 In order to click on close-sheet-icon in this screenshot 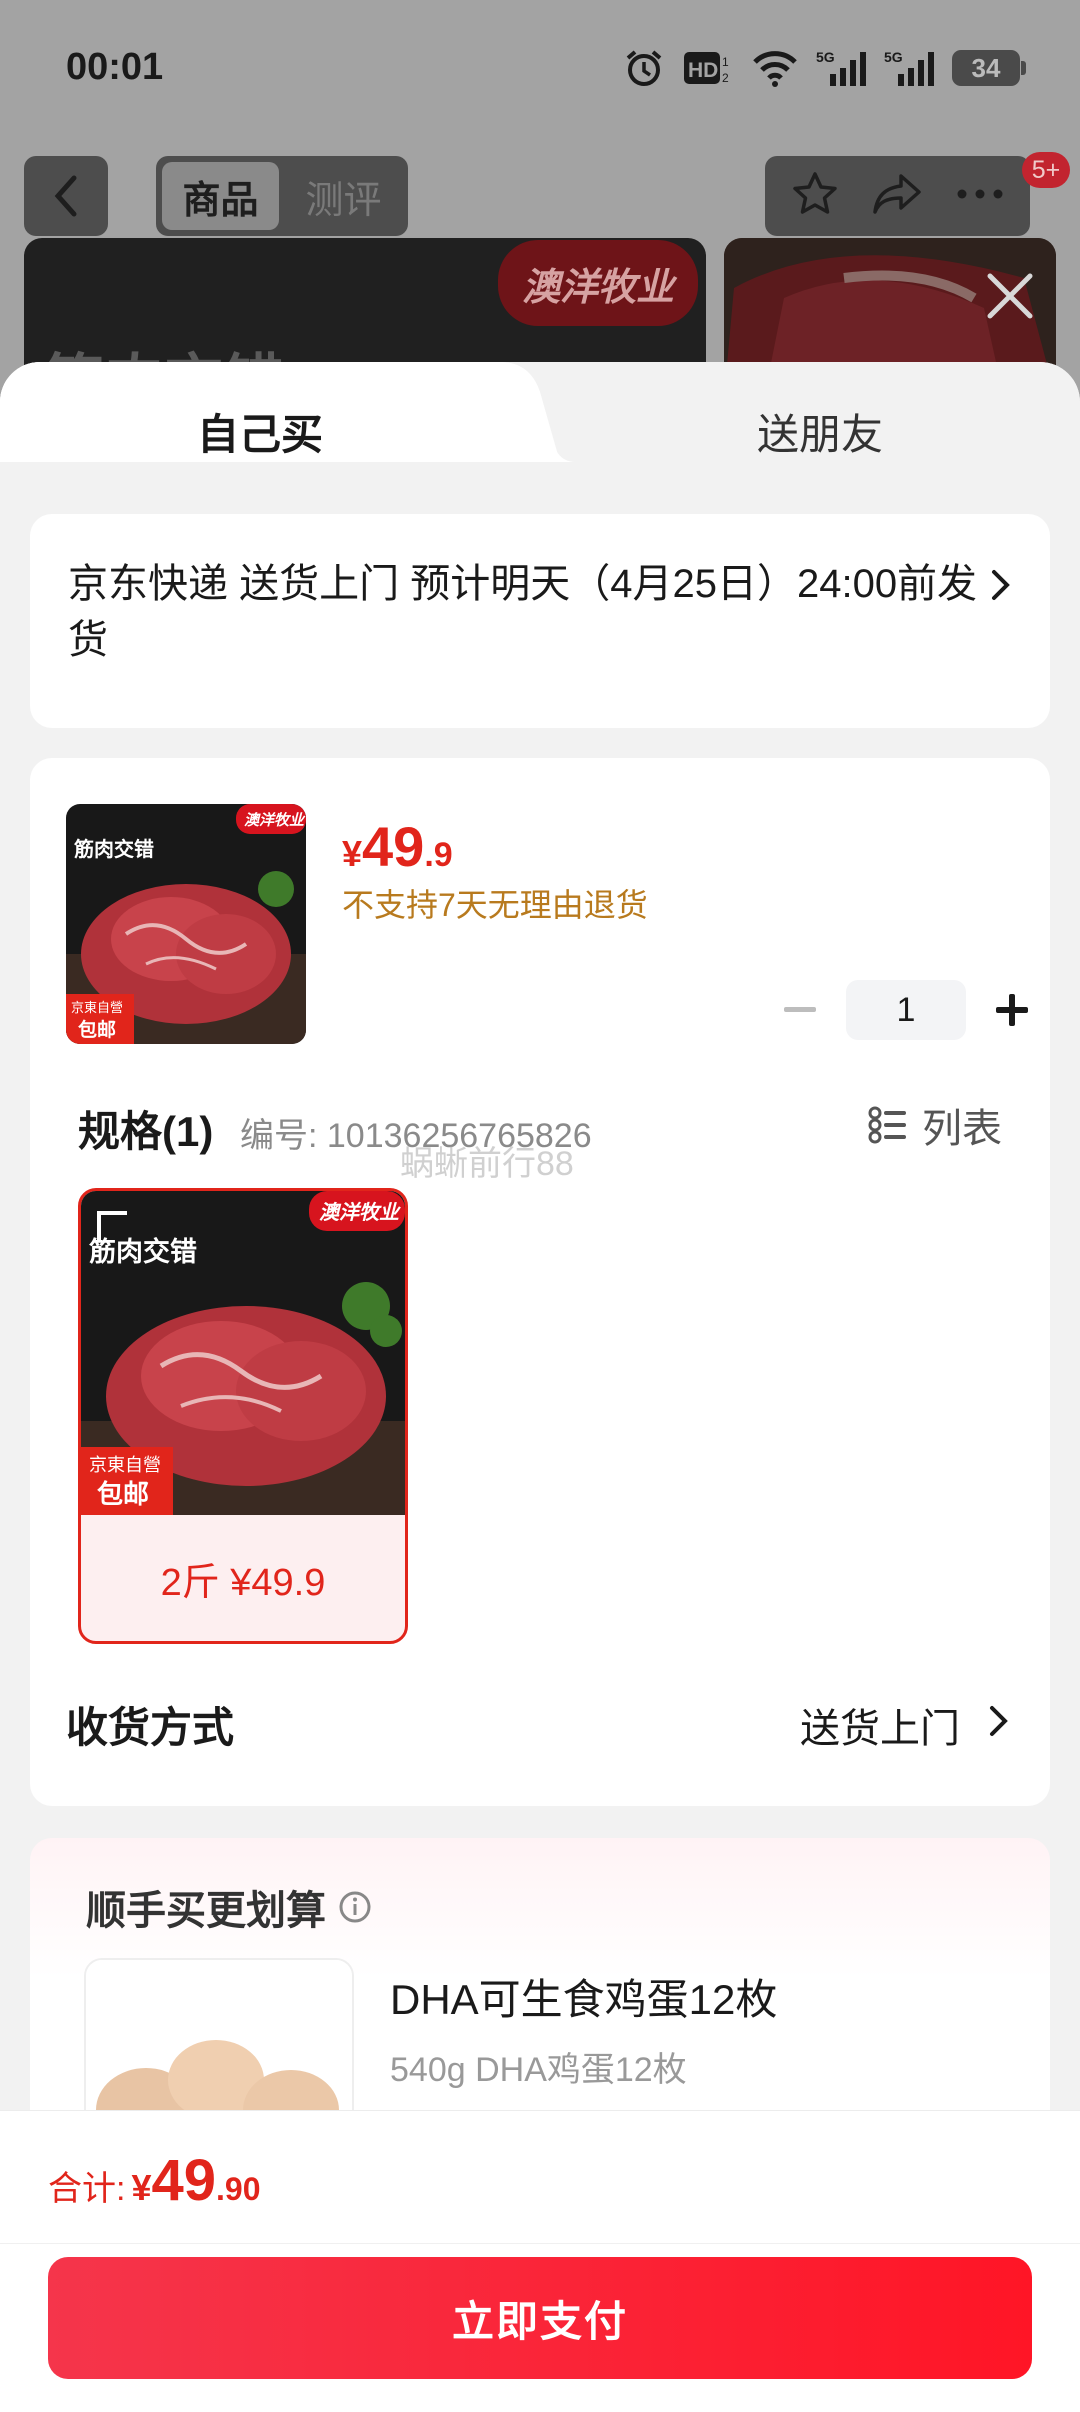, I will do `click(1010, 296)`.